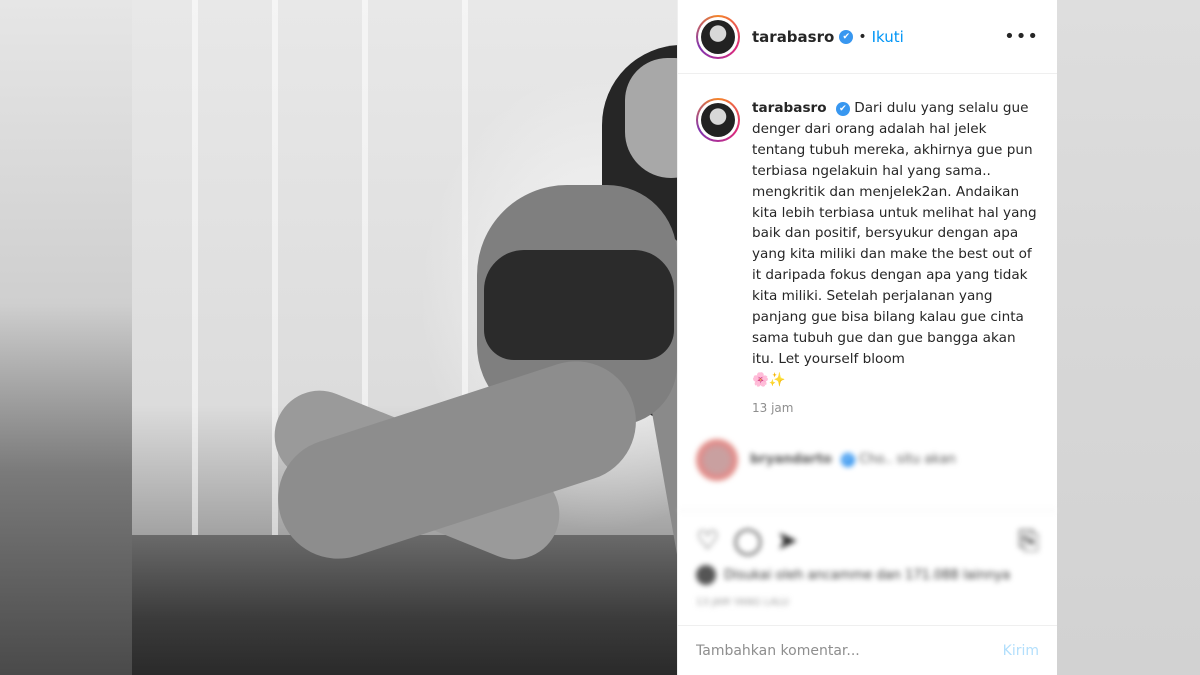 The image size is (1200, 675). Describe the element at coordinates (579, 305) in the screenshot. I see `figure-top` at that location.